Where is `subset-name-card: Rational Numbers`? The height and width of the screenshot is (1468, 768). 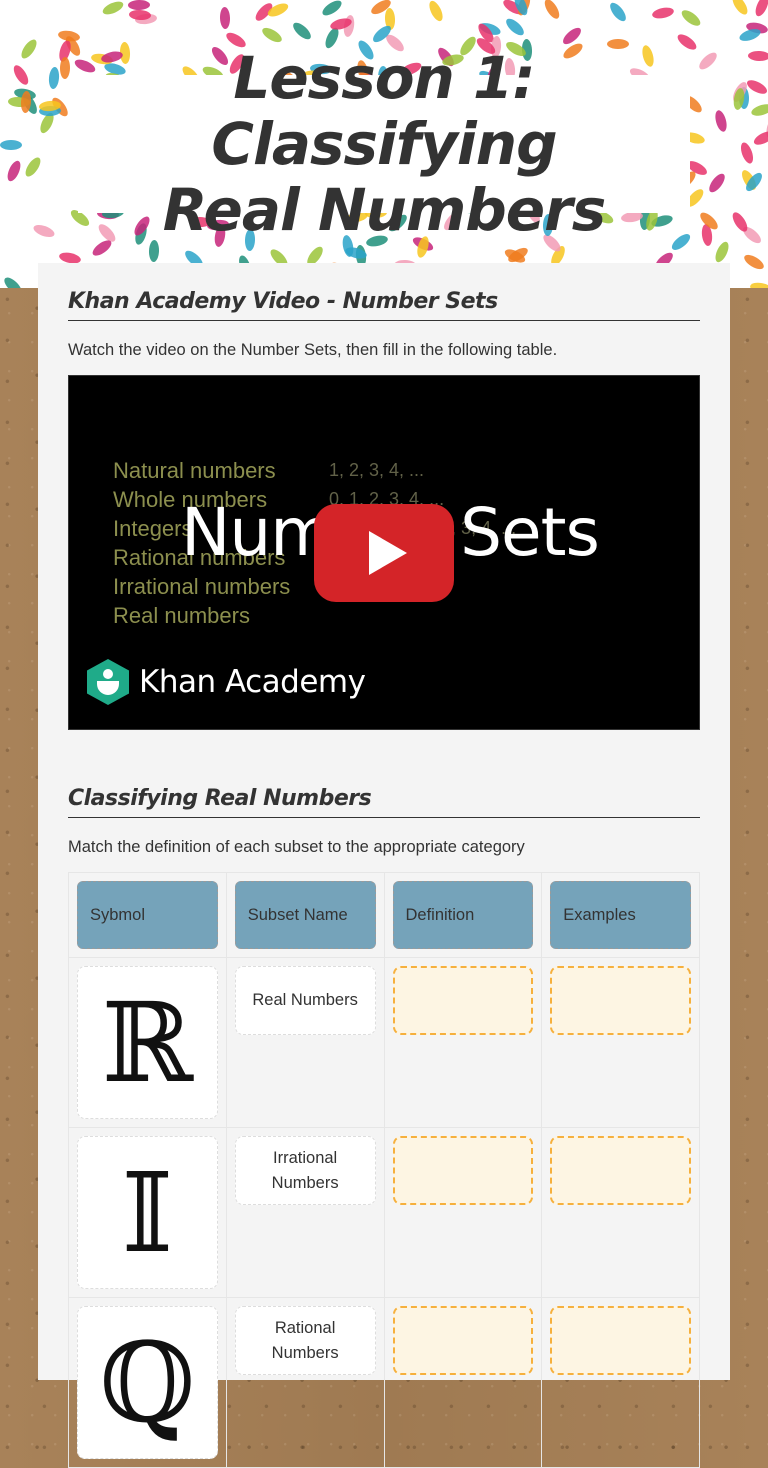 subset-name-card: Rational Numbers is located at coordinates (305, 1340).